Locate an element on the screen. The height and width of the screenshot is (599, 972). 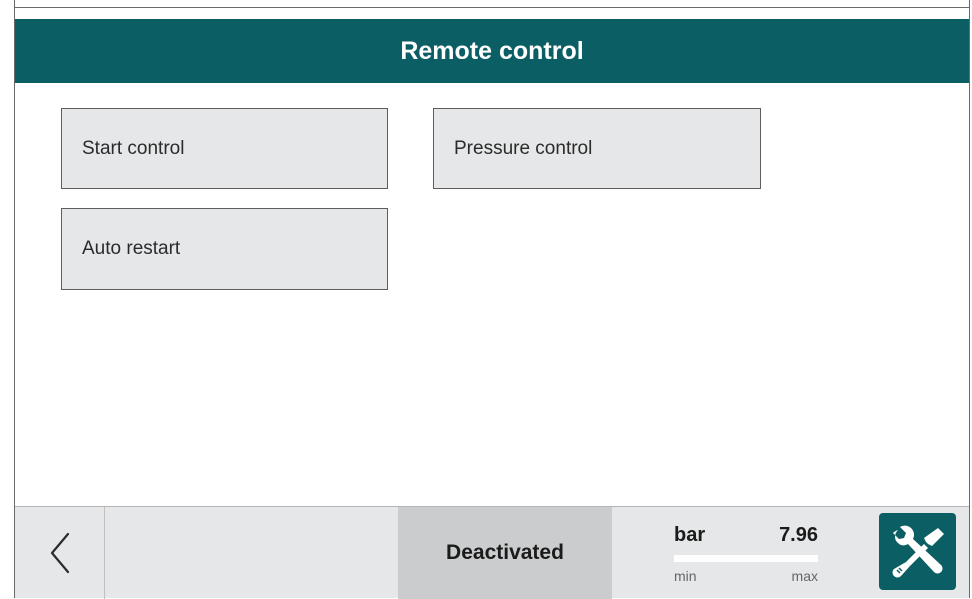
window-border-right is located at coordinates (969, 299).